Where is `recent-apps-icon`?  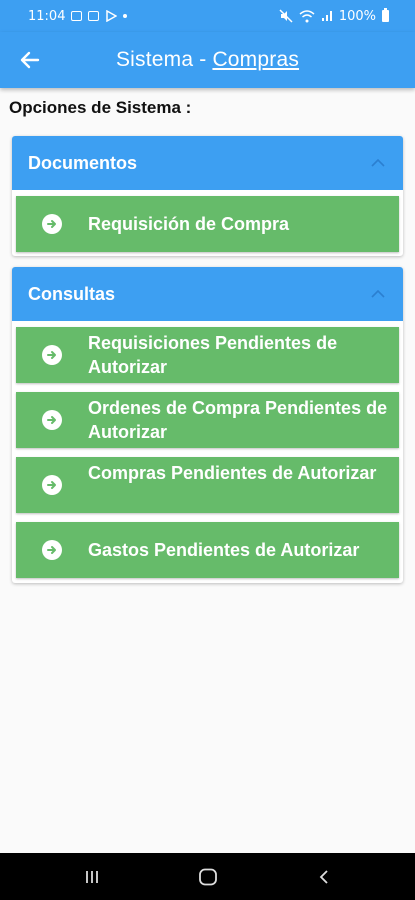
recent-apps-icon is located at coordinates (92, 877).